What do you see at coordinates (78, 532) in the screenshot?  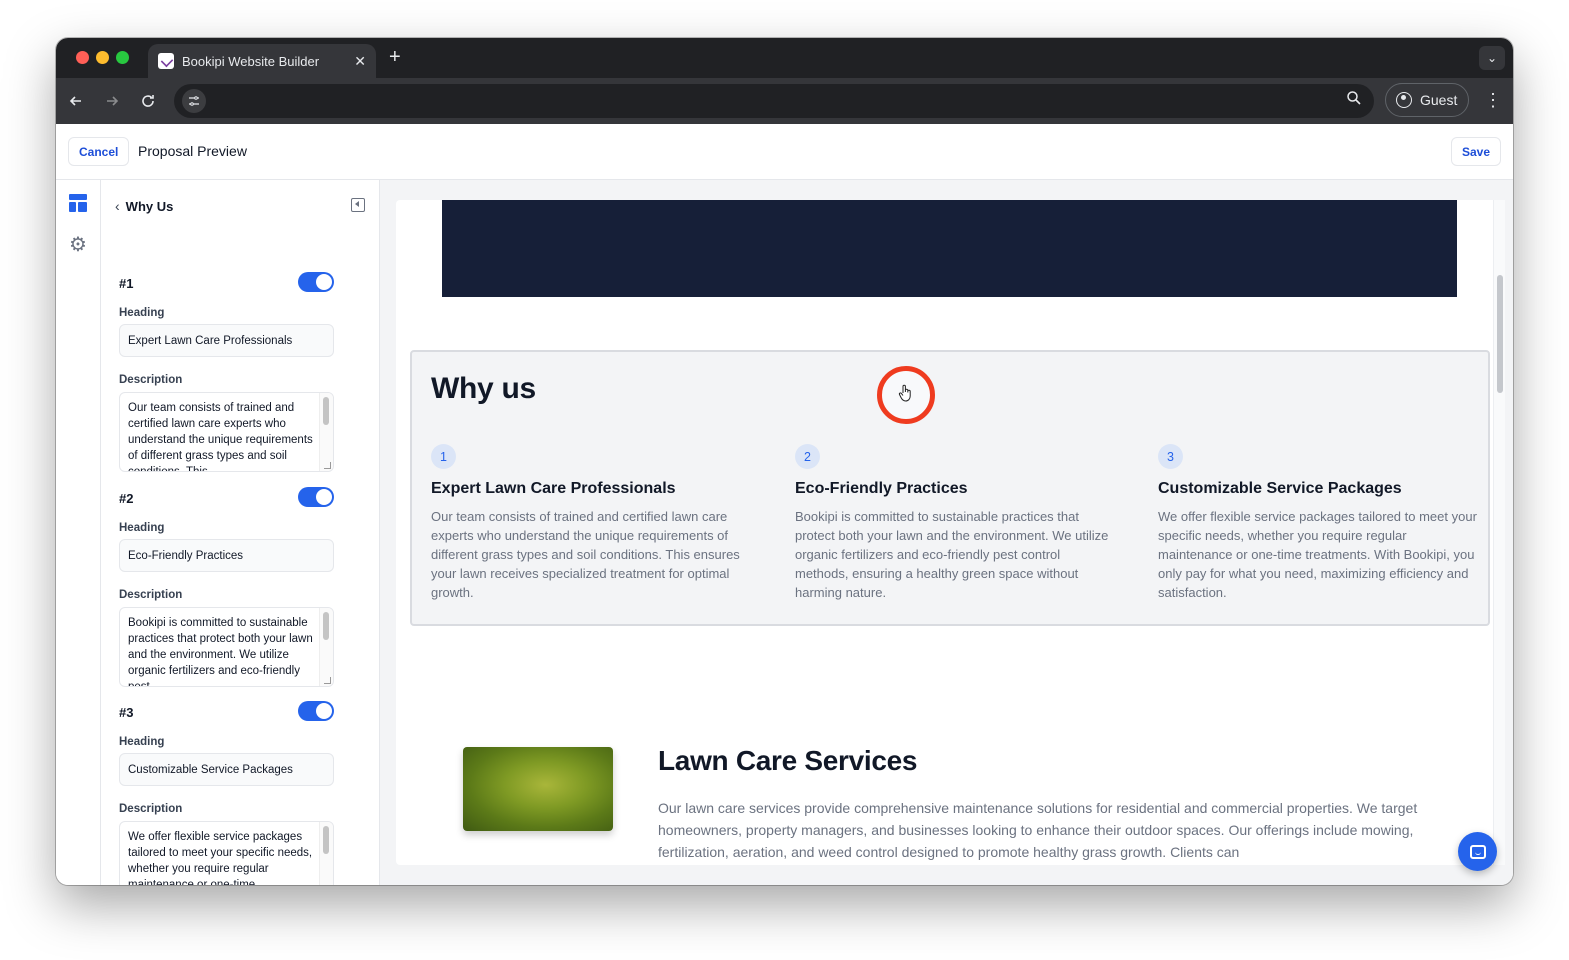 I see `left-rail: ⚙` at bounding box center [78, 532].